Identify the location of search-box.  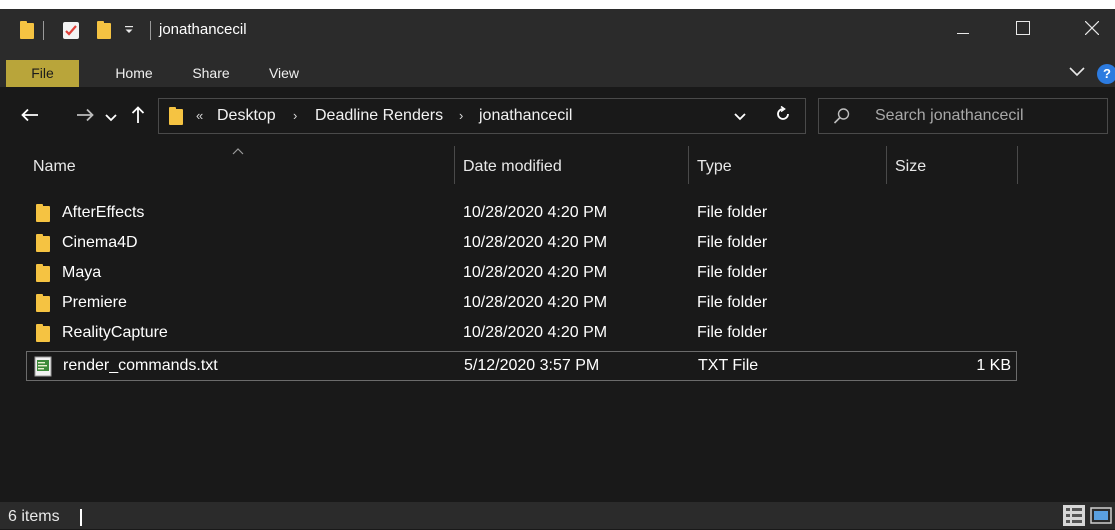
(963, 116).